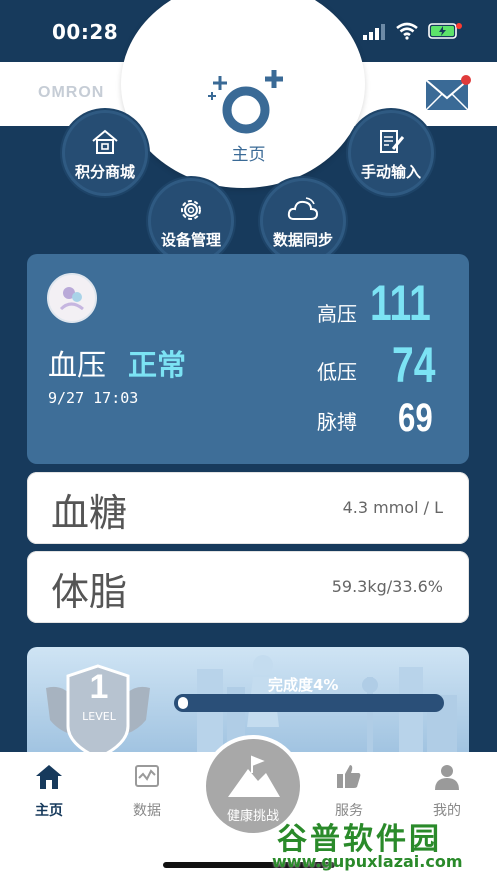 The width and height of the screenshot is (497, 883). I want to click on pulse-label: 脉搏, so click(337, 422).